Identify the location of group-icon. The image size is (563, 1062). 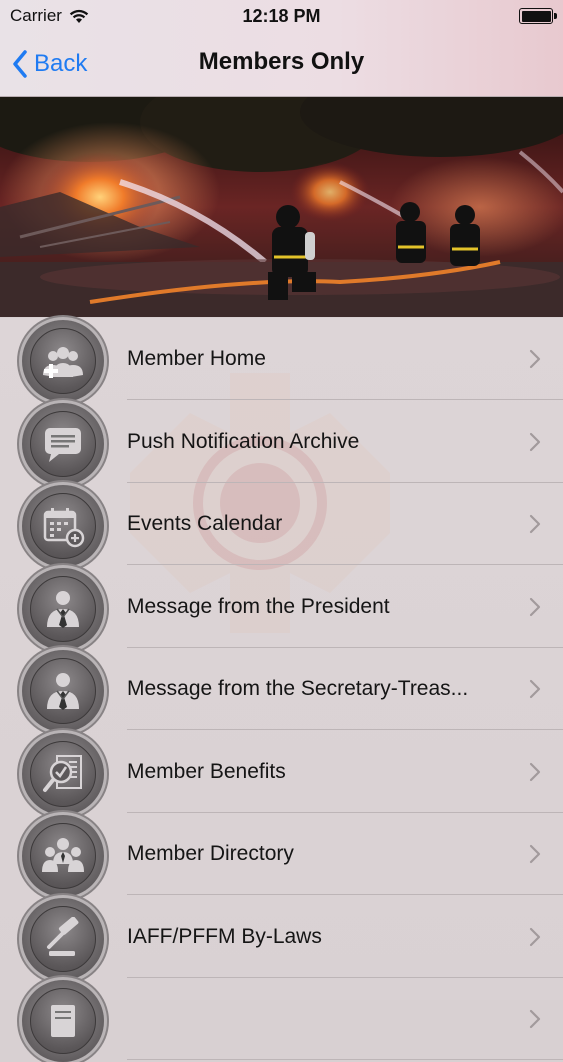
(63, 855).